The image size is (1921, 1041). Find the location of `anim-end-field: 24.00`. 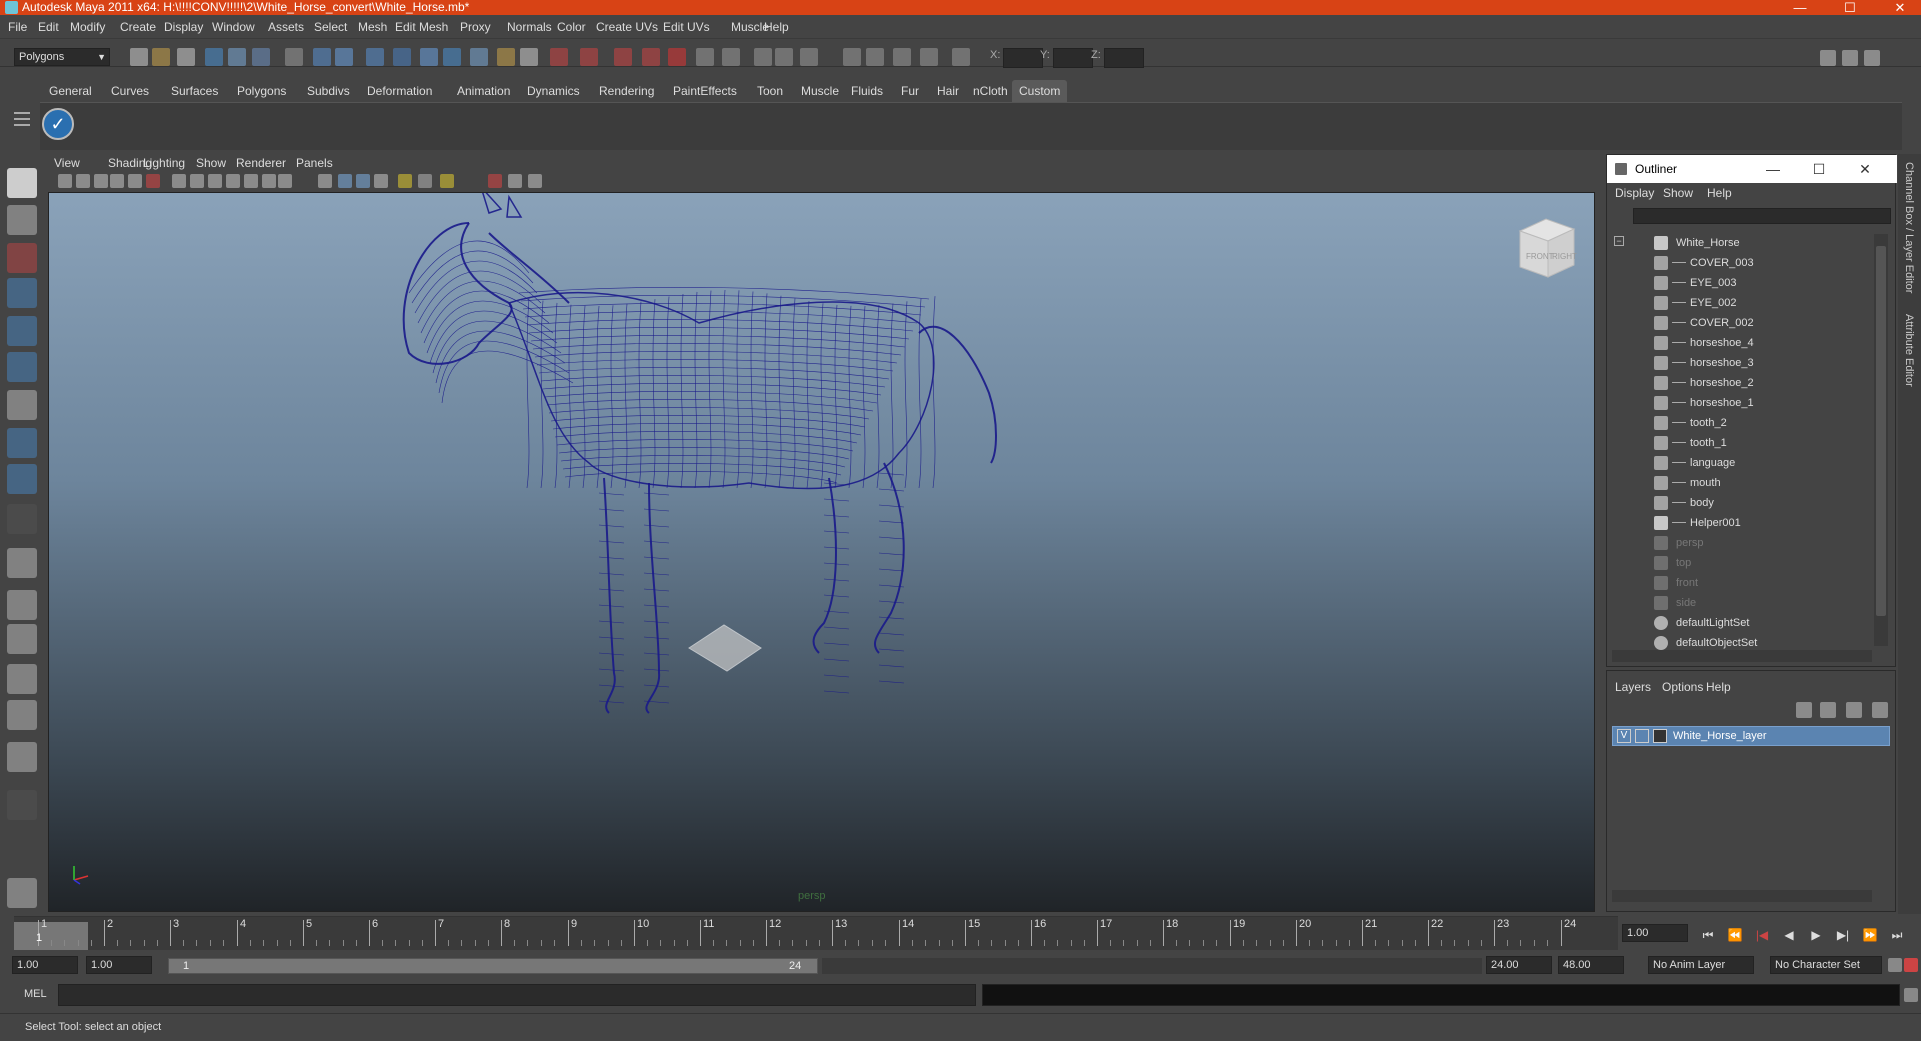

anim-end-field: 24.00 is located at coordinates (1519, 965).